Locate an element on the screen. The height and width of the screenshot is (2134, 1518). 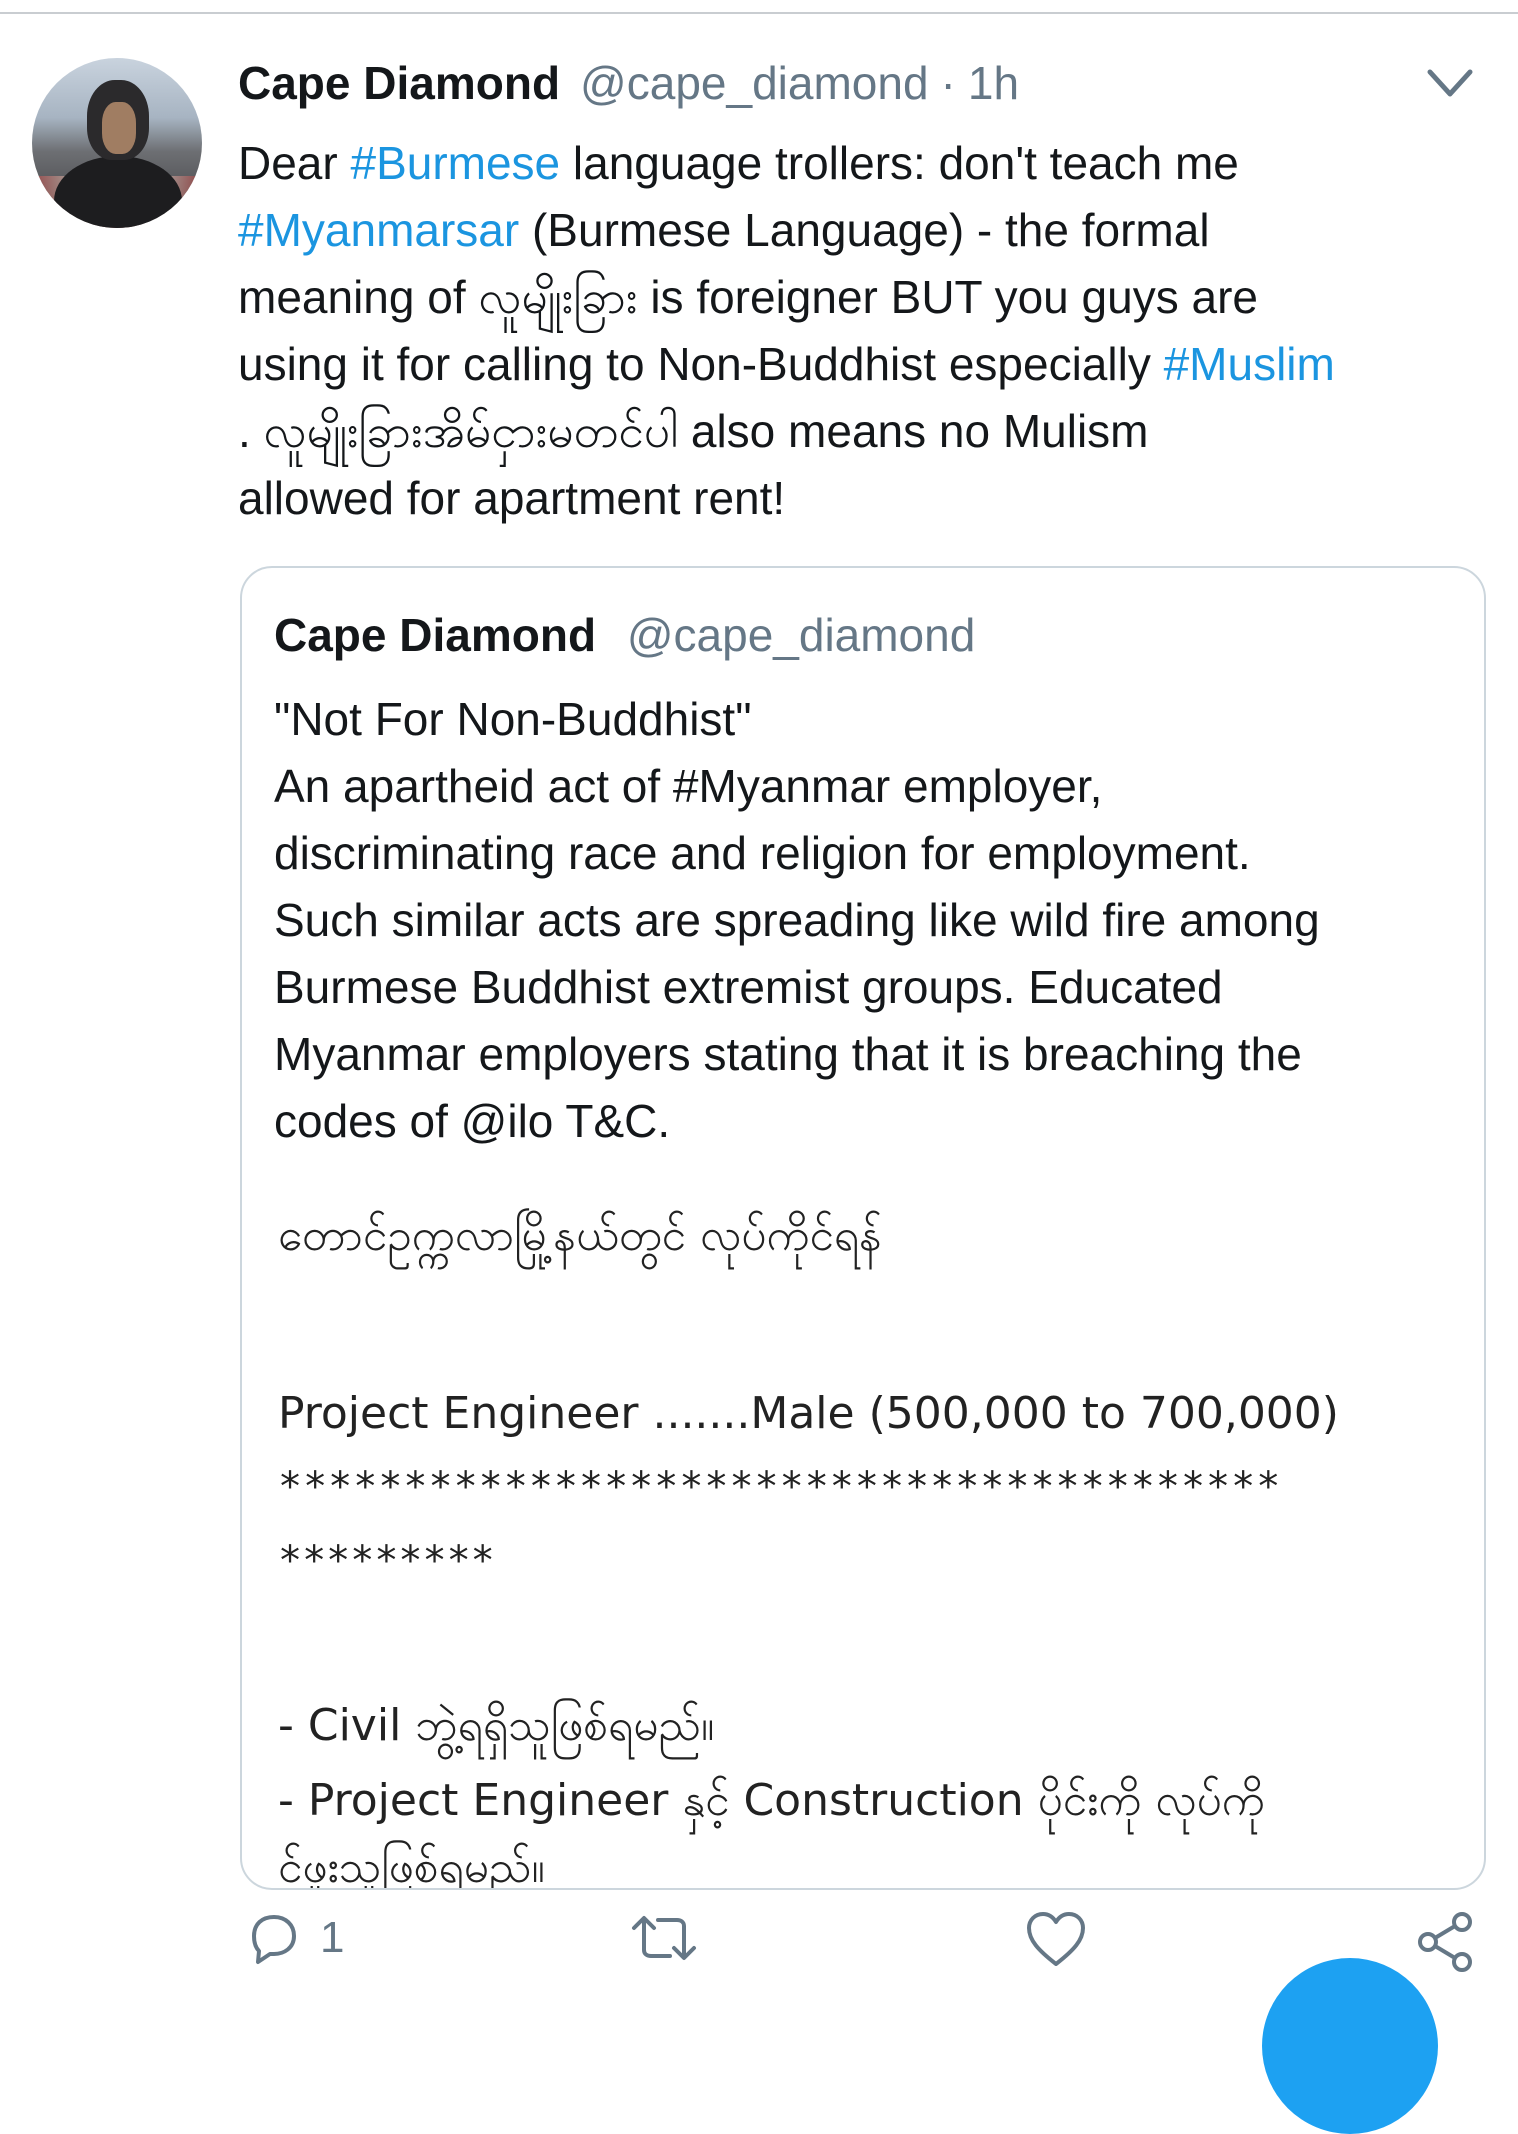
heart-icon is located at coordinates (1056, 1939).